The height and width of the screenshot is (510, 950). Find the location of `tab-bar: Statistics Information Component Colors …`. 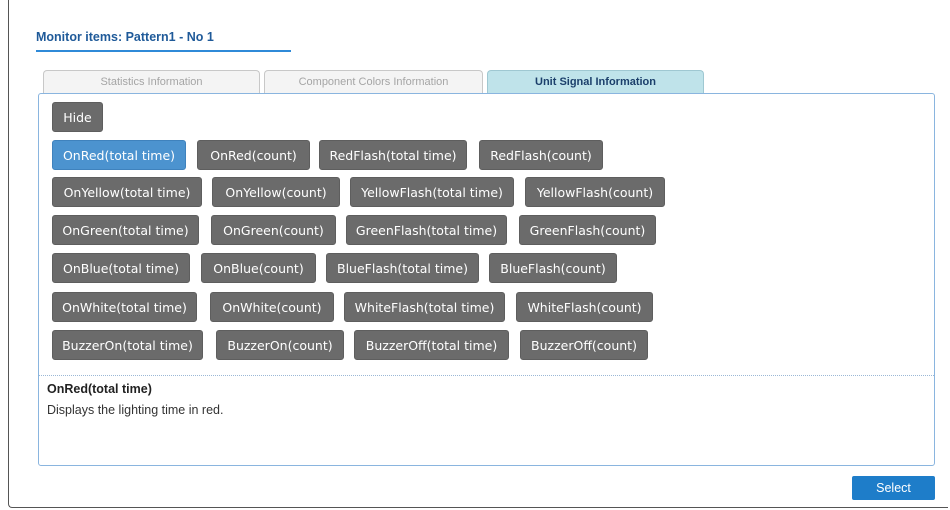

tab-bar: Statistics Information Component Colors … is located at coordinates (373, 82).